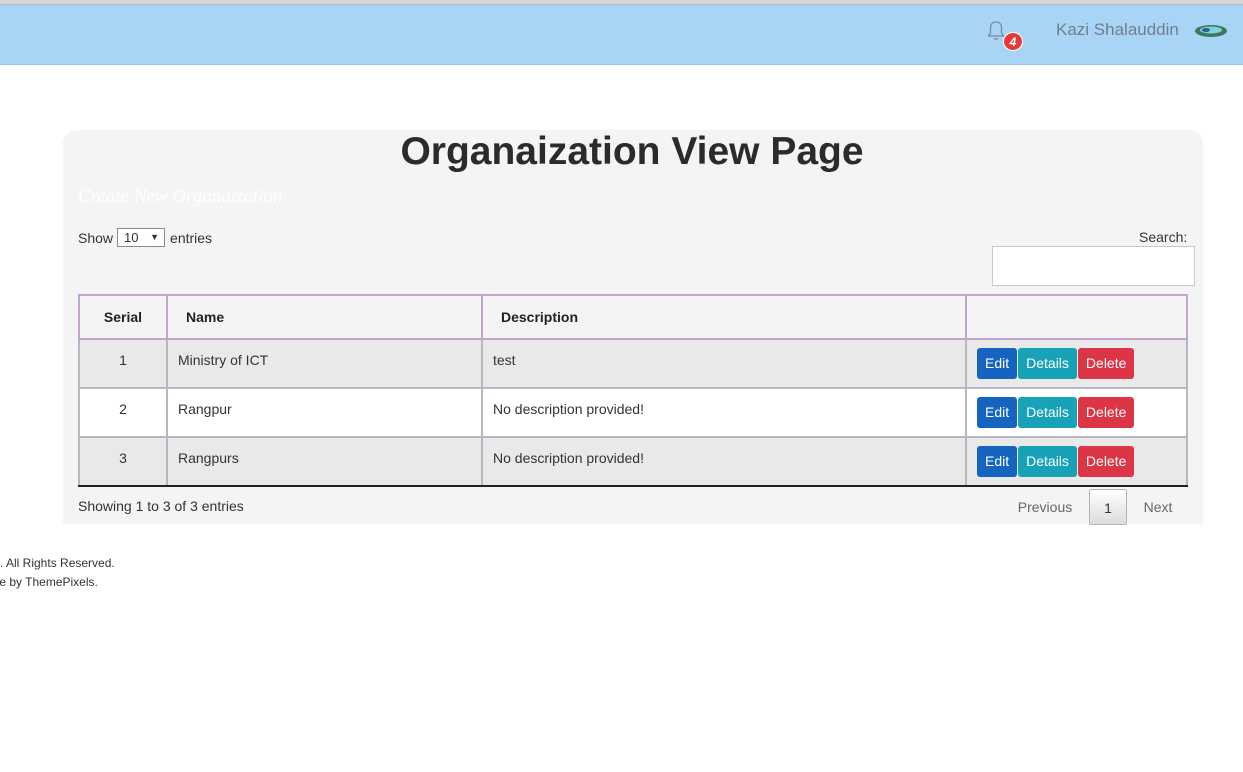 The height and width of the screenshot is (772, 1243). I want to click on show-label: Show, so click(96, 237).